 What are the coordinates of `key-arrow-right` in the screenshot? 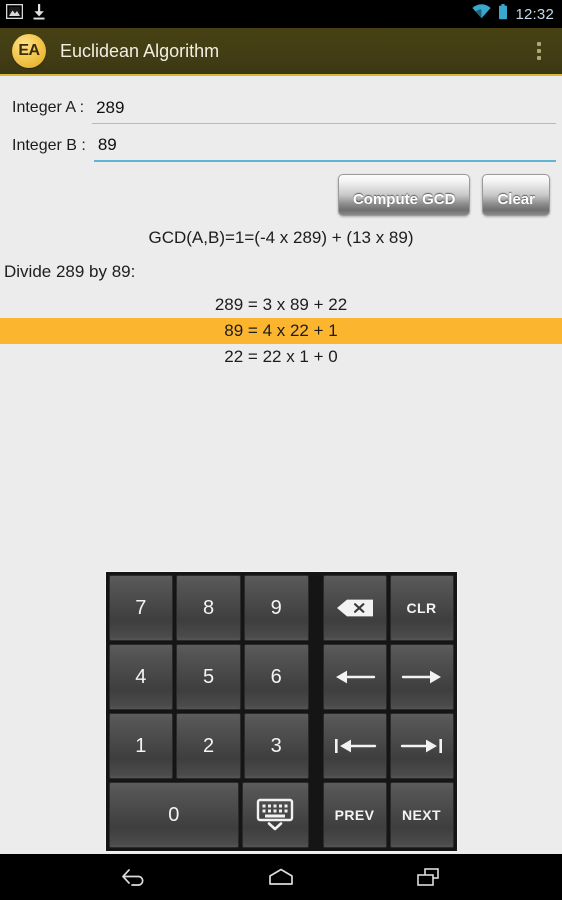 It's located at (421, 677).